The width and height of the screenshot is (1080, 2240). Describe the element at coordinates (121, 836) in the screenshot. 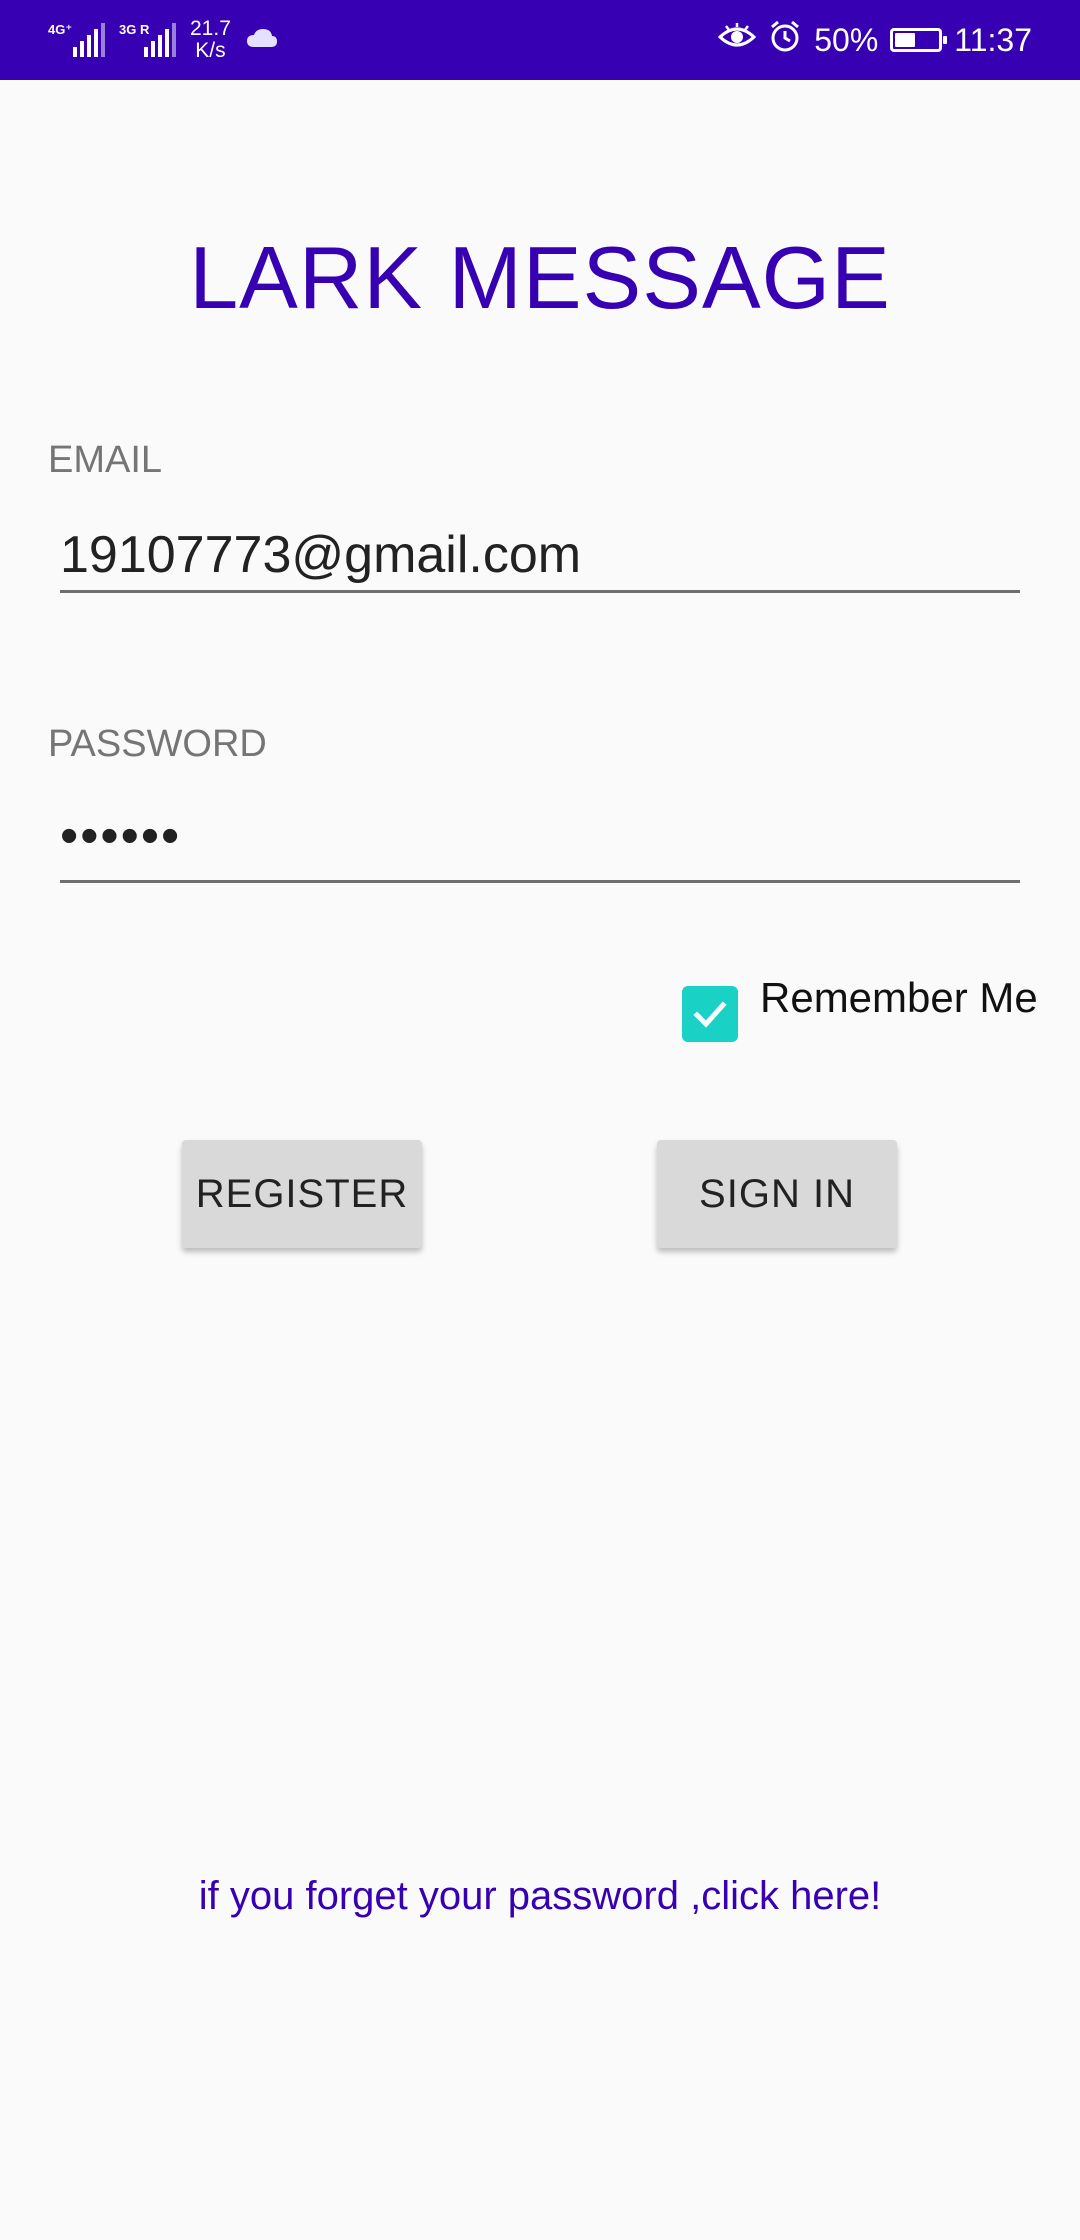

I see `password-masked-value: ••••••` at that location.